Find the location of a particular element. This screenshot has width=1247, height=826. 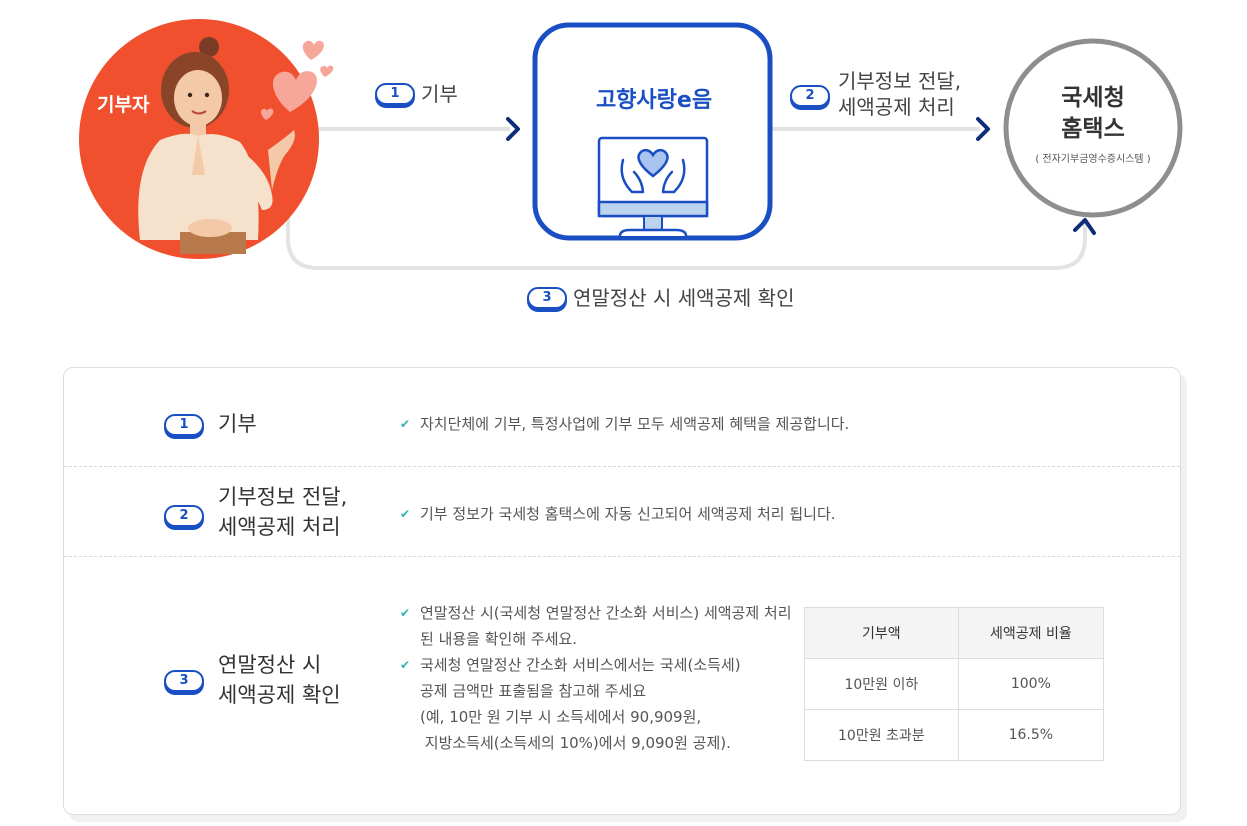

row-2-badge-wrap: 2 is located at coordinates (184, 515).